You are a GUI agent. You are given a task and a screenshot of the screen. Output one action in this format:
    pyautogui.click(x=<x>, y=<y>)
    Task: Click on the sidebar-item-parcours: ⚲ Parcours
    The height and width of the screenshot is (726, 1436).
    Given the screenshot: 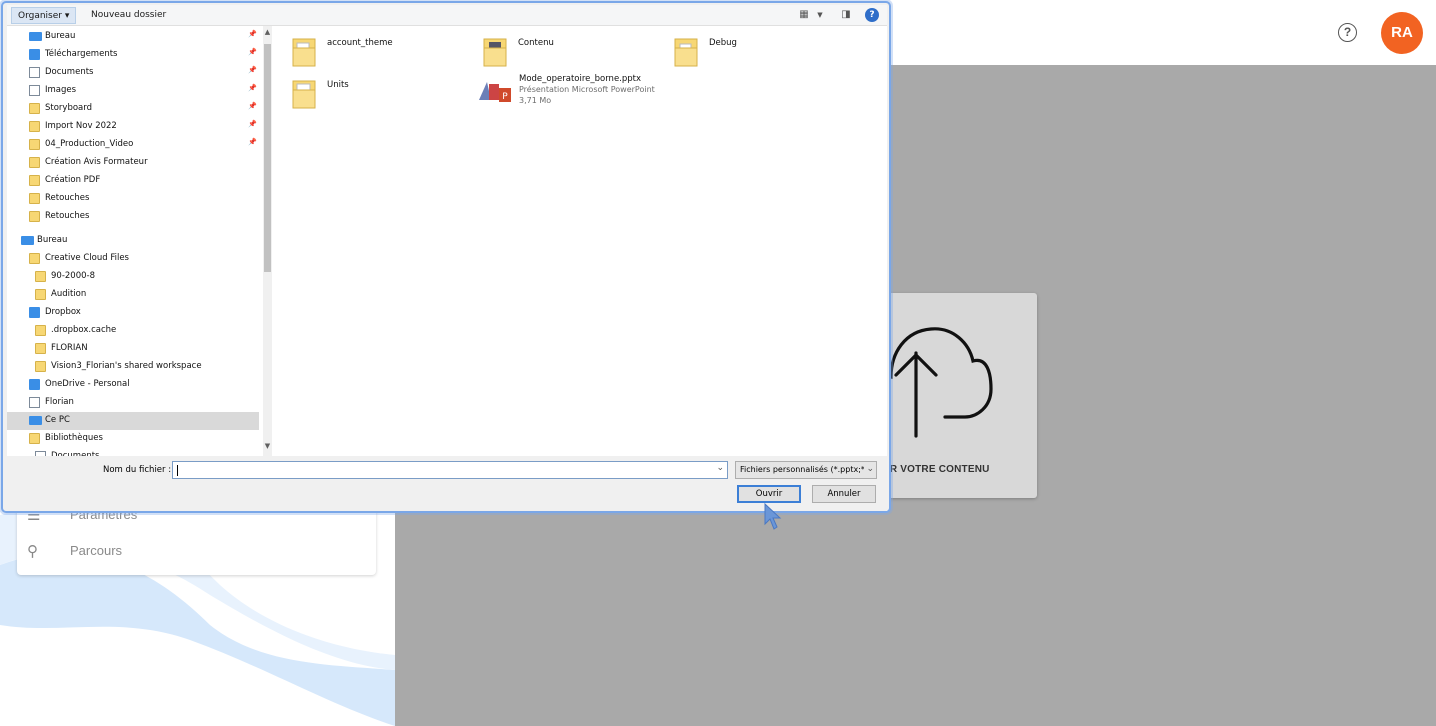 What is the action you would take?
    pyautogui.click(x=196, y=552)
    